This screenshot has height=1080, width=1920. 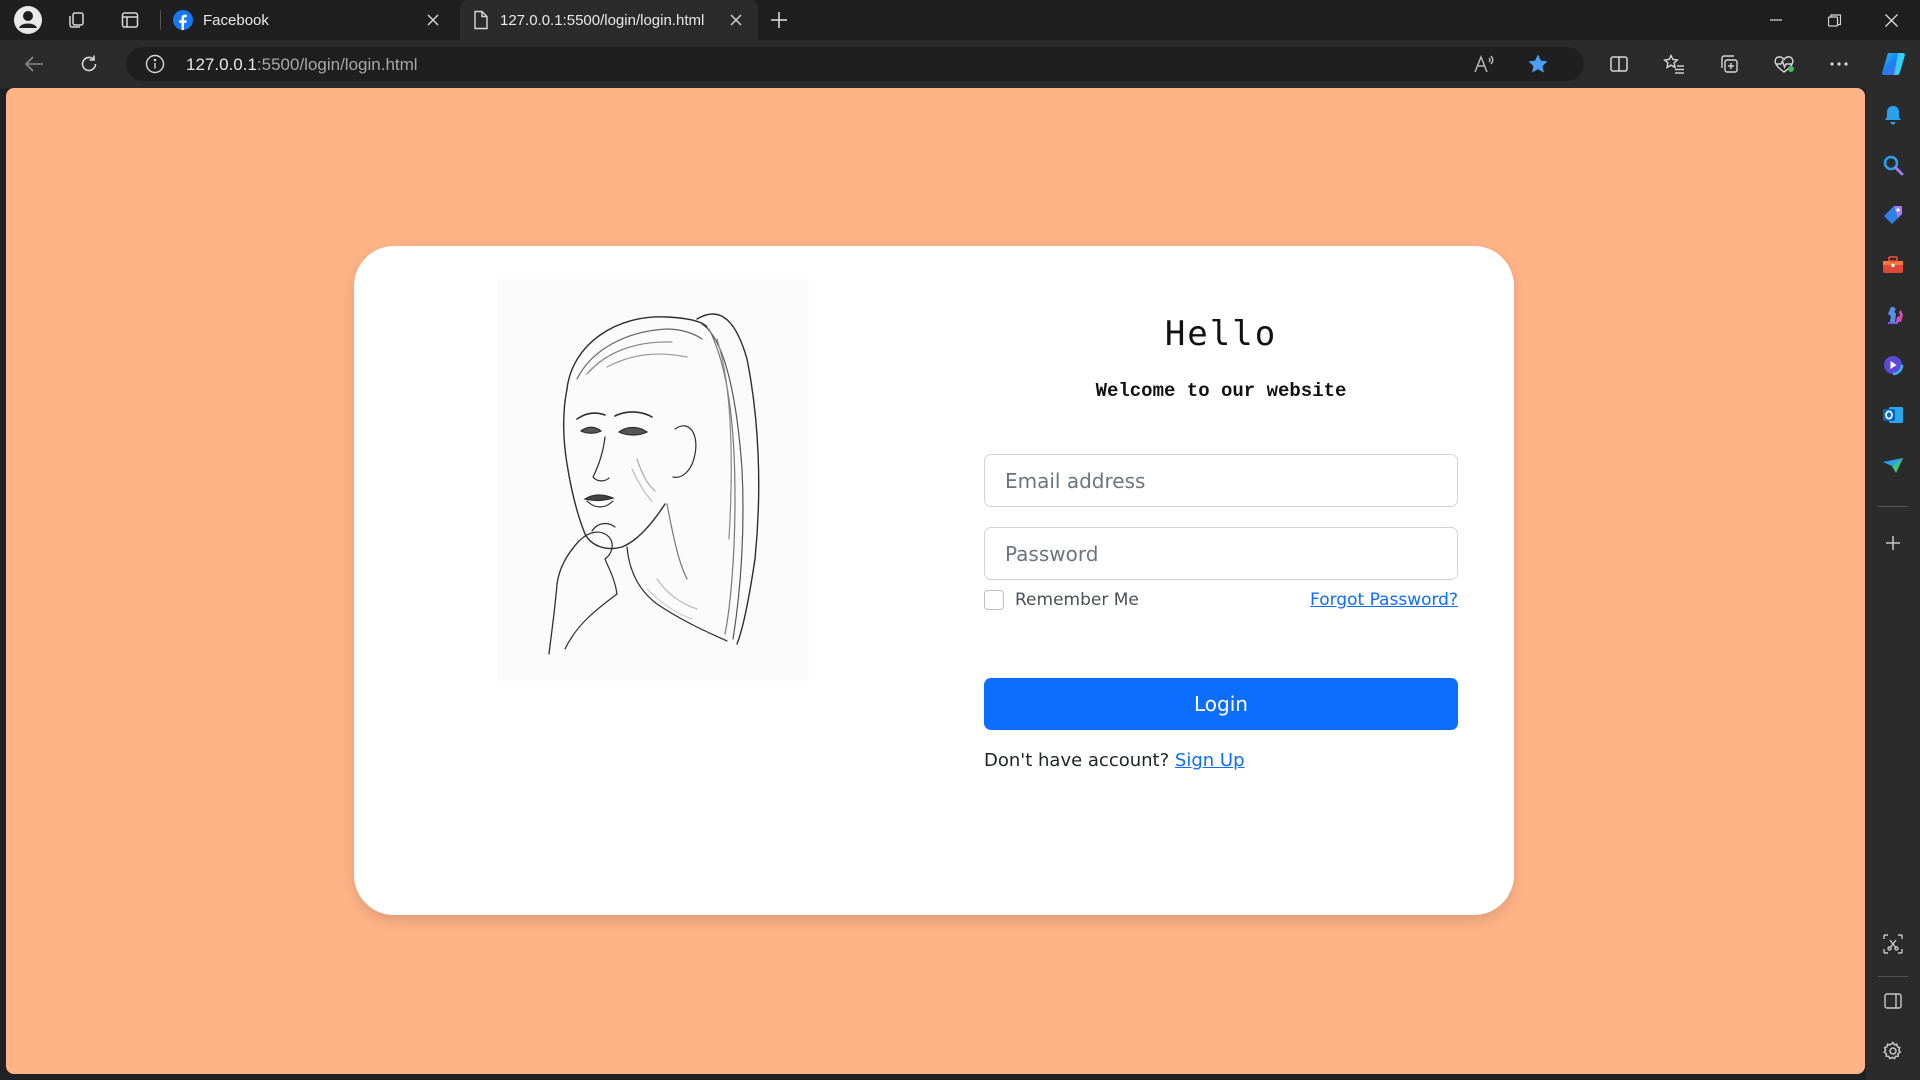 I want to click on sidebar-search, so click(x=1893, y=165).